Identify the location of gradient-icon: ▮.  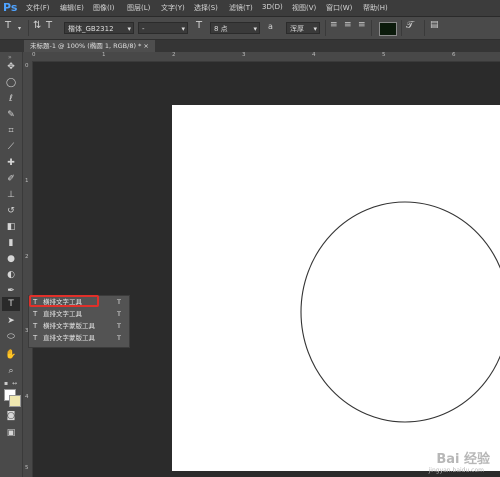
(11, 243).